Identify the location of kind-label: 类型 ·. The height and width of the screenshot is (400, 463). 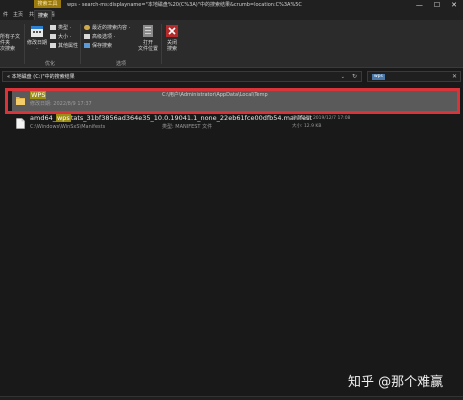
(65, 28).